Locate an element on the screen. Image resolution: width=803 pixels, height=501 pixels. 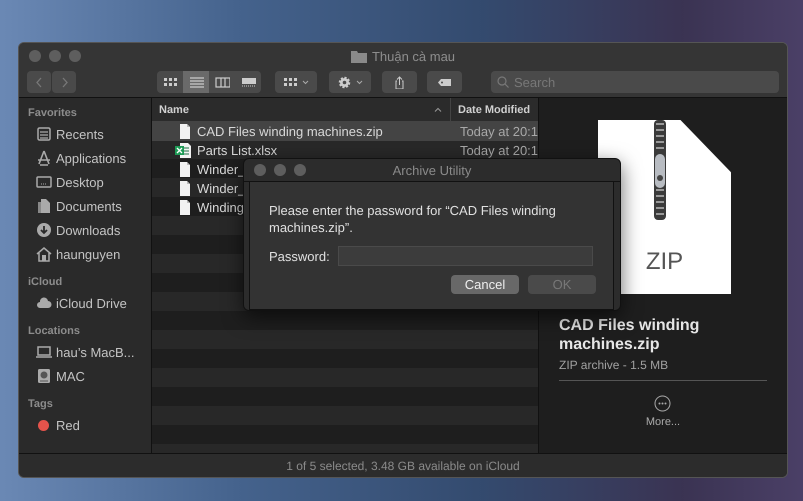
sidebar-section-title: Tags is located at coordinates (41, 404).